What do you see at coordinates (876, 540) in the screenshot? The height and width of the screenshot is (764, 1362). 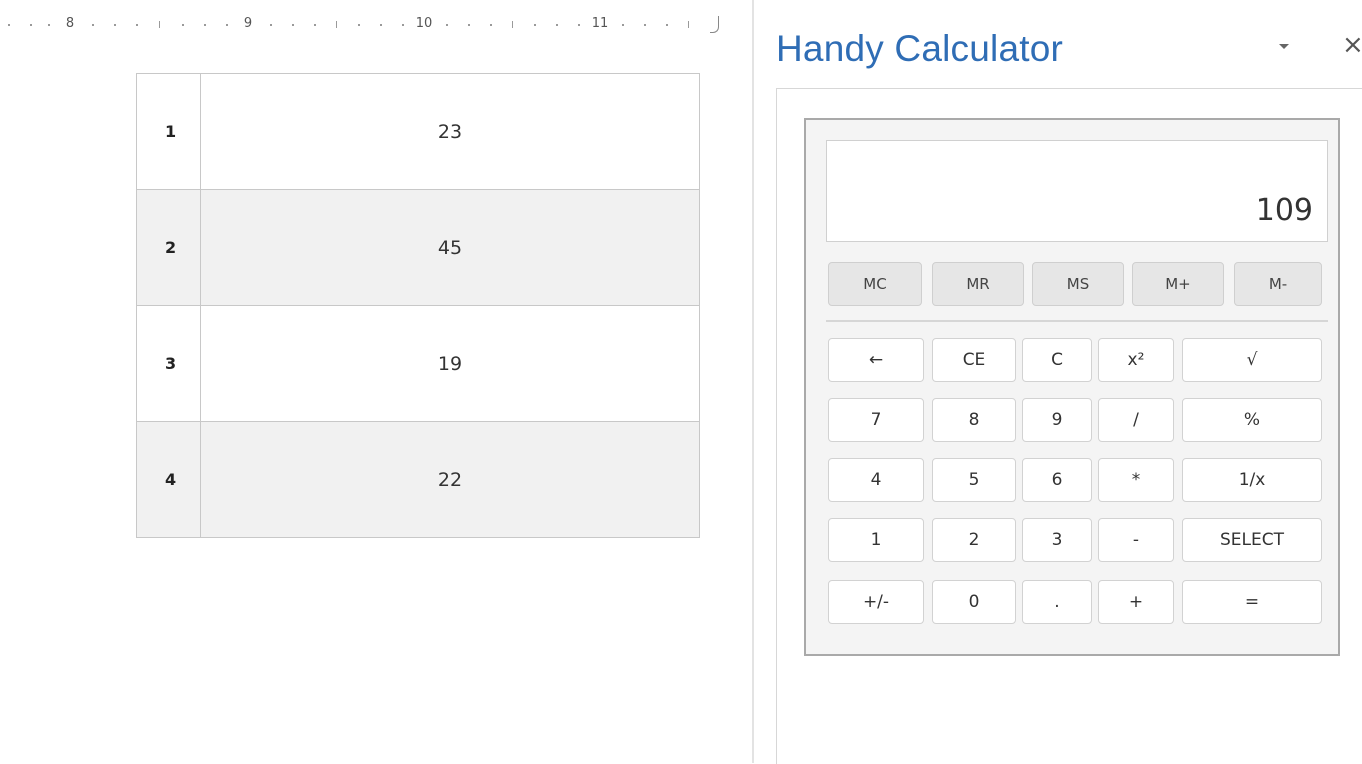 I see `digit-1-button: 1` at bounding box center [876, 540].